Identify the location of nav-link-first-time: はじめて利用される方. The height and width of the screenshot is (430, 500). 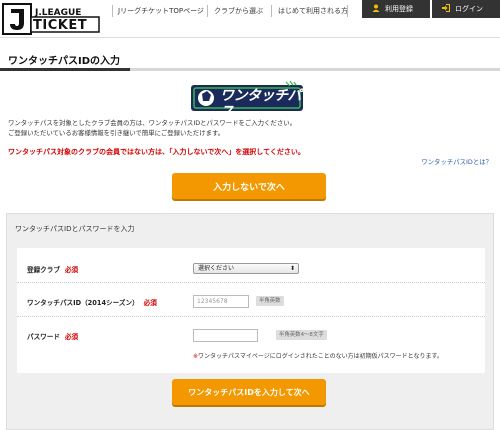
(313, 11).